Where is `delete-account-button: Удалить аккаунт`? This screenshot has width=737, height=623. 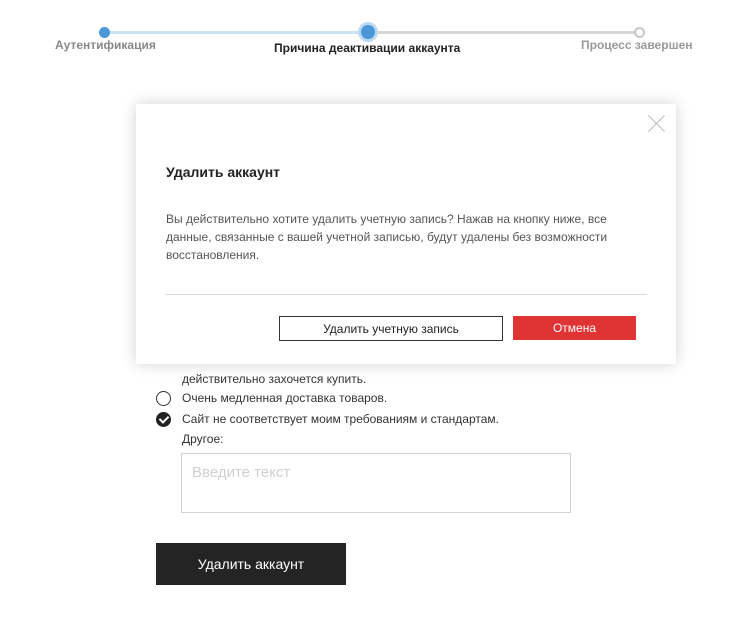 delete-account-button: Удалить аккаунт is located at coordinates (251, 564).